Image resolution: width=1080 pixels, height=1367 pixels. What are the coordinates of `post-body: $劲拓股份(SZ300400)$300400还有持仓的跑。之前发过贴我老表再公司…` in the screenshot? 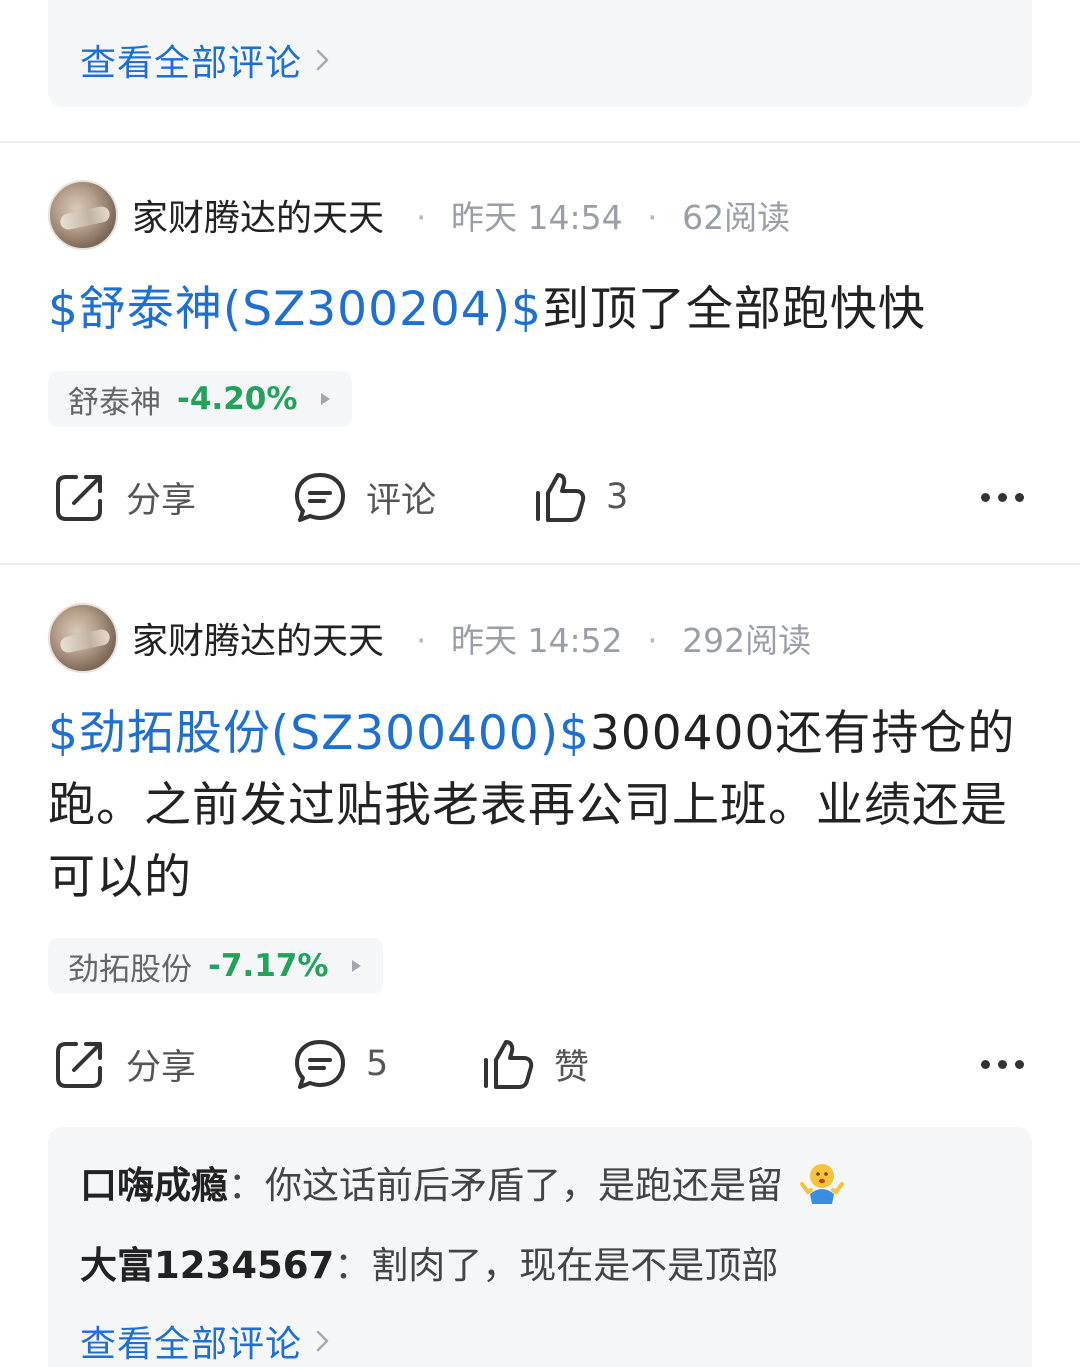 It's located at (540, 806).